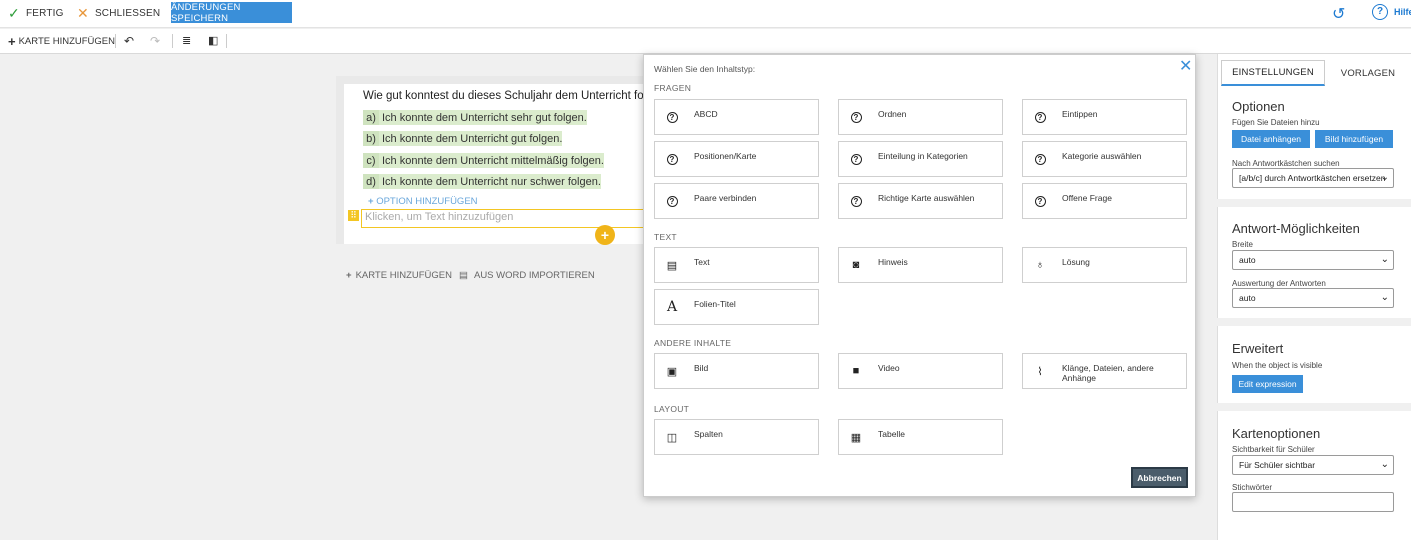  Describe the element at coordinates (701, 368) in the screenshot. I see `tile-label: Bild` at that location.